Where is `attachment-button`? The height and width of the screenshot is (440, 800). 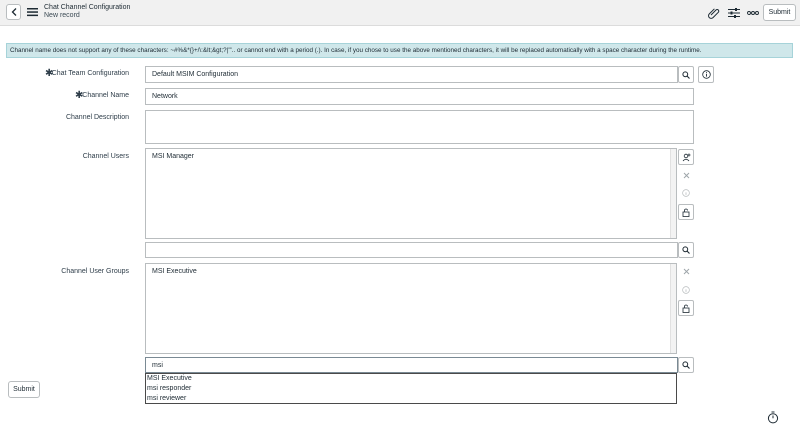
attachment-button is located at coordinates (713, 12).